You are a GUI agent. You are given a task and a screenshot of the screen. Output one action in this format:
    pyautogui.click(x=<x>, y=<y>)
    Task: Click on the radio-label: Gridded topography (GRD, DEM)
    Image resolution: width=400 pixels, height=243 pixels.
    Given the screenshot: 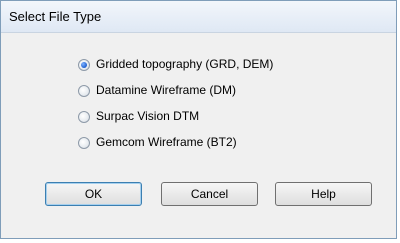 What is the action you would take?
    pyautogui.click(x=185, y=64)
    